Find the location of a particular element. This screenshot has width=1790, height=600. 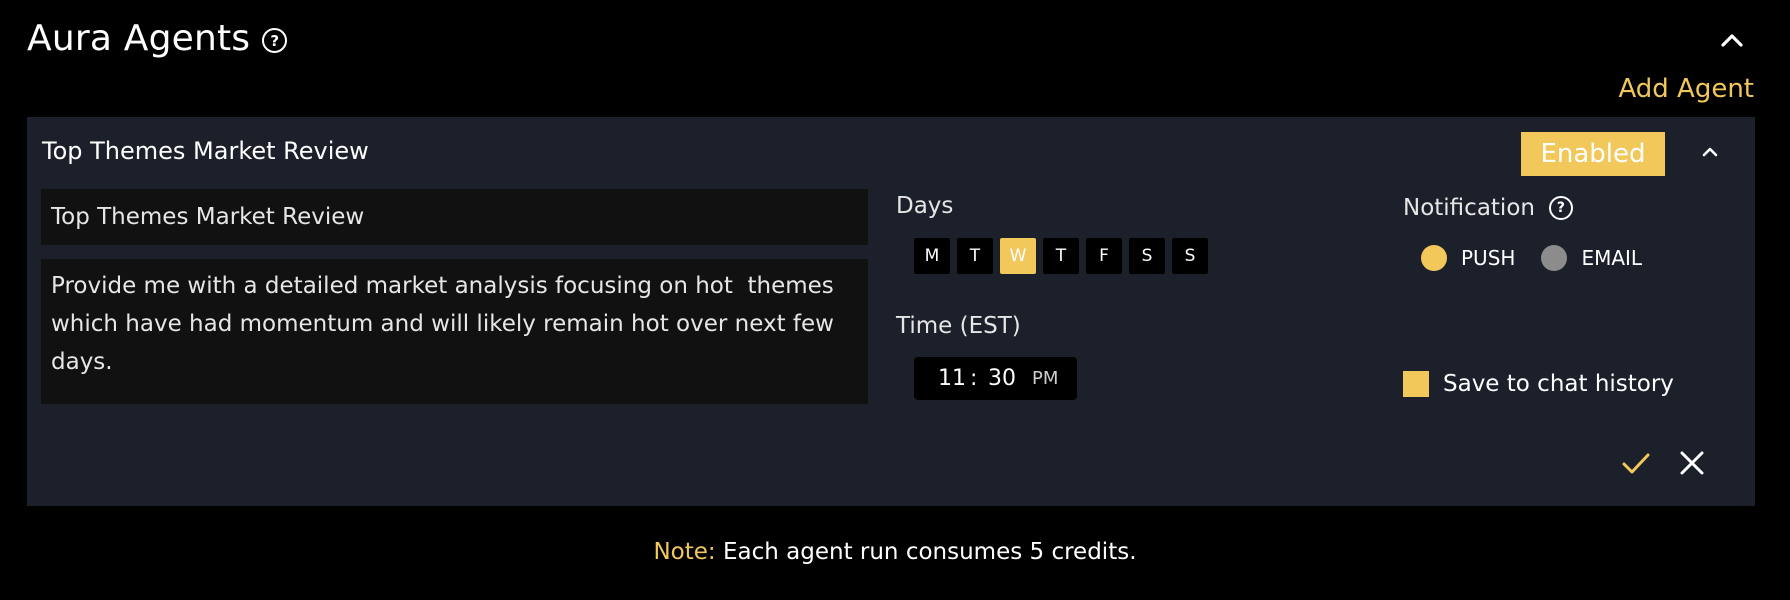

time-label: Time (EST) is located at coordinates (958, 326).